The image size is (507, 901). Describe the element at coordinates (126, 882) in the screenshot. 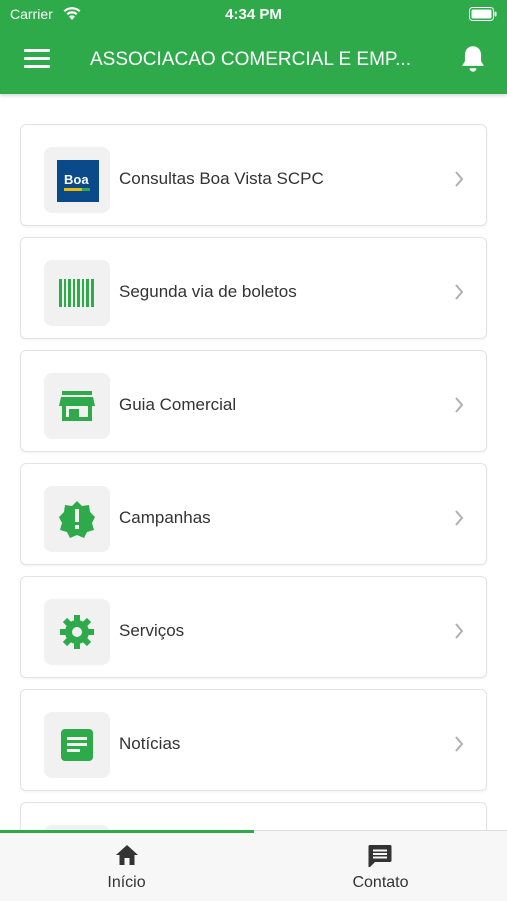

I see `tab-label: Início` at that location.